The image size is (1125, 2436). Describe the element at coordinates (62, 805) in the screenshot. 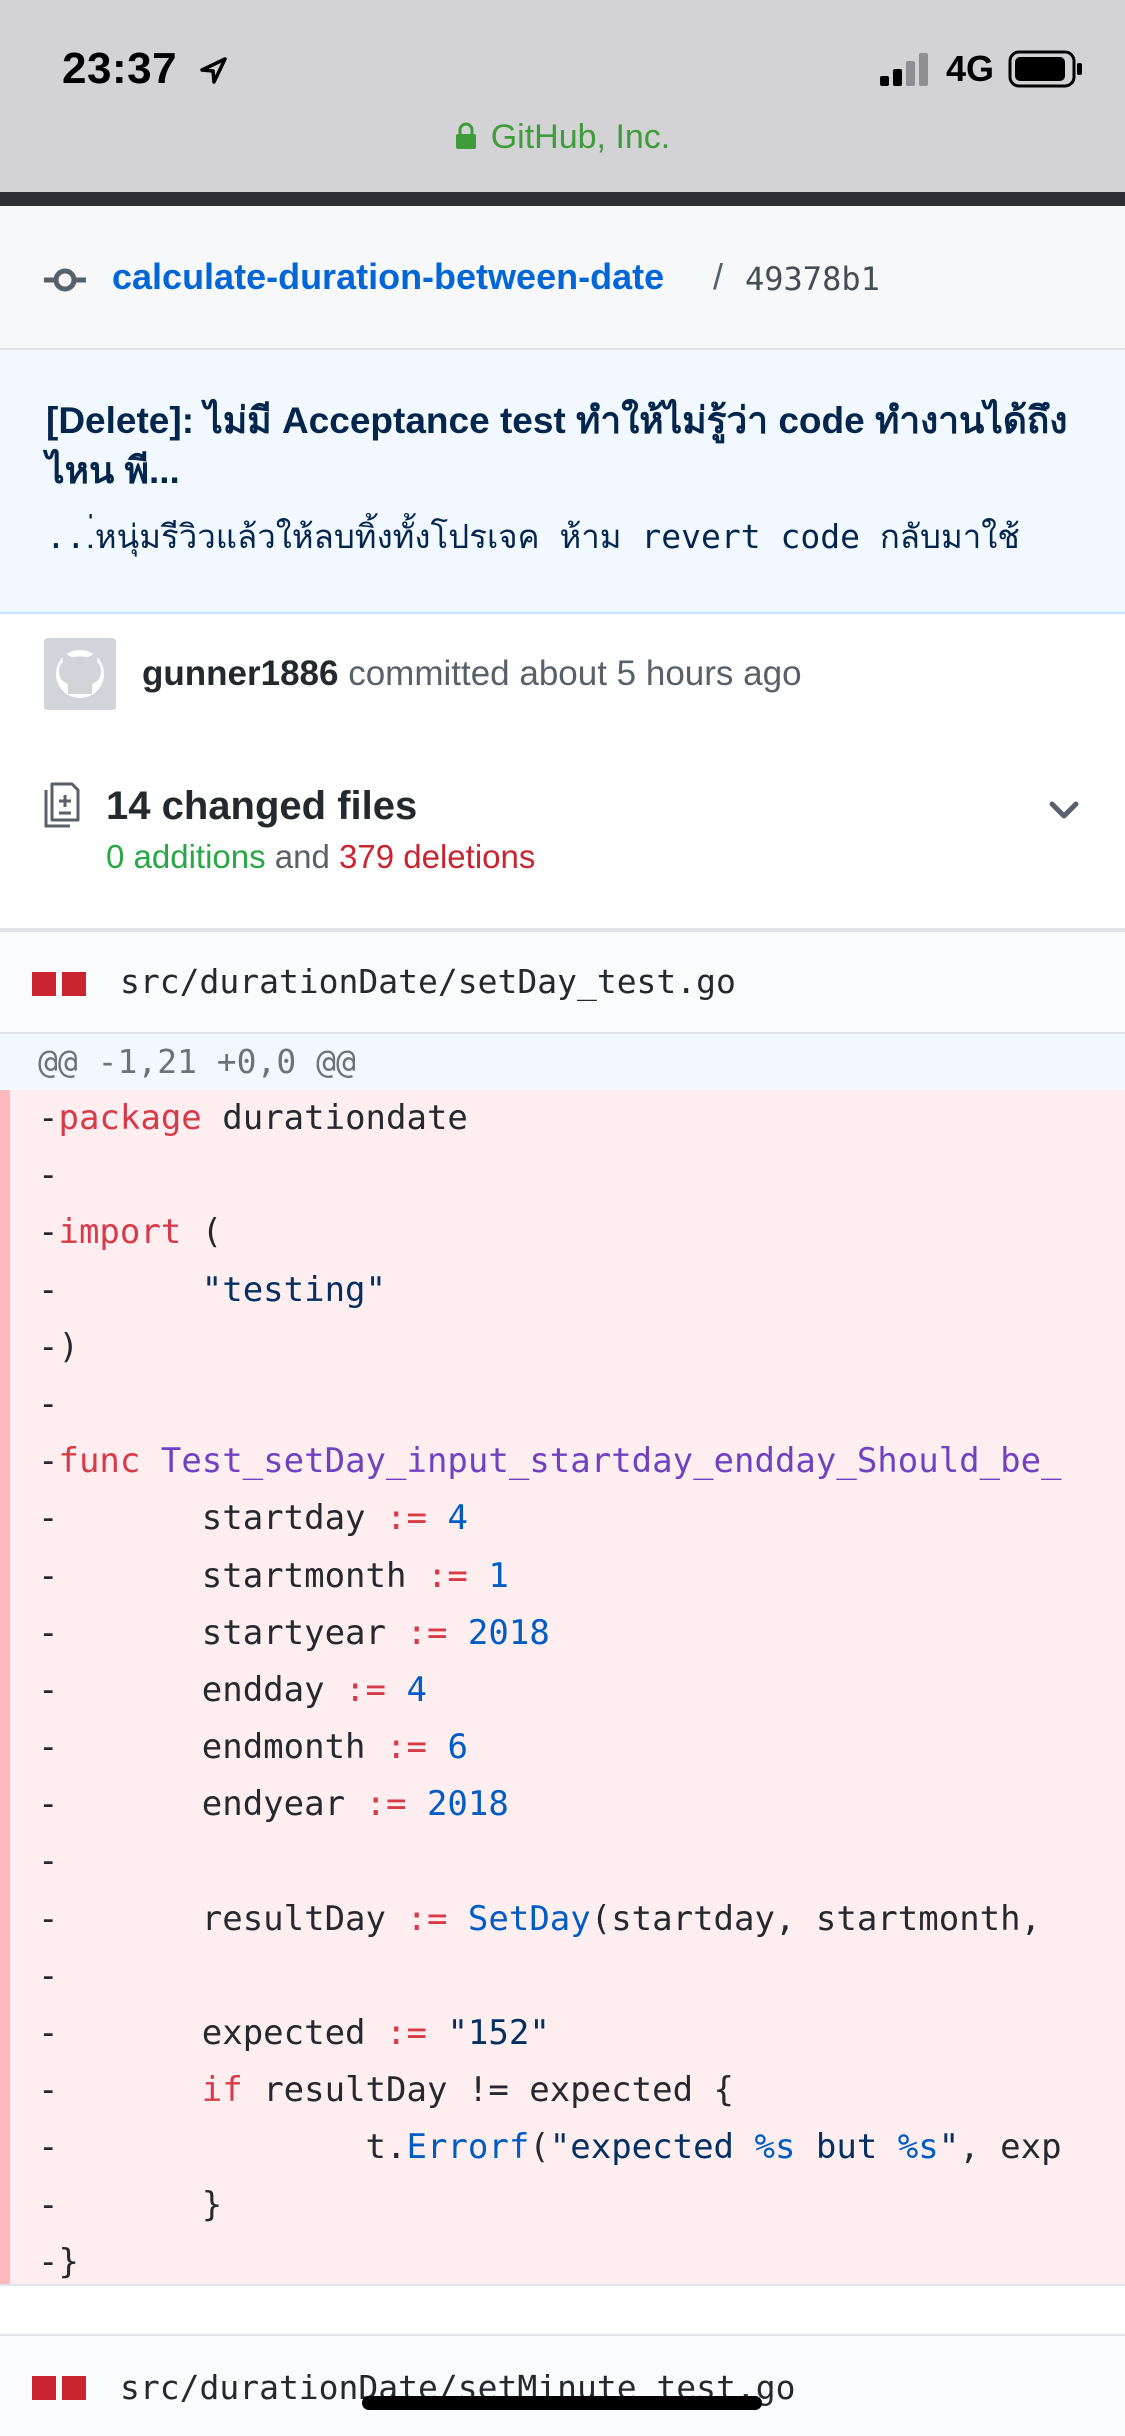

I see `file-diff-icon` at that location.